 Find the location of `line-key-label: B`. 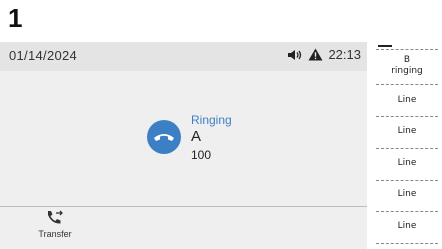

line-key-label: B is located at coordinates (407, 60).